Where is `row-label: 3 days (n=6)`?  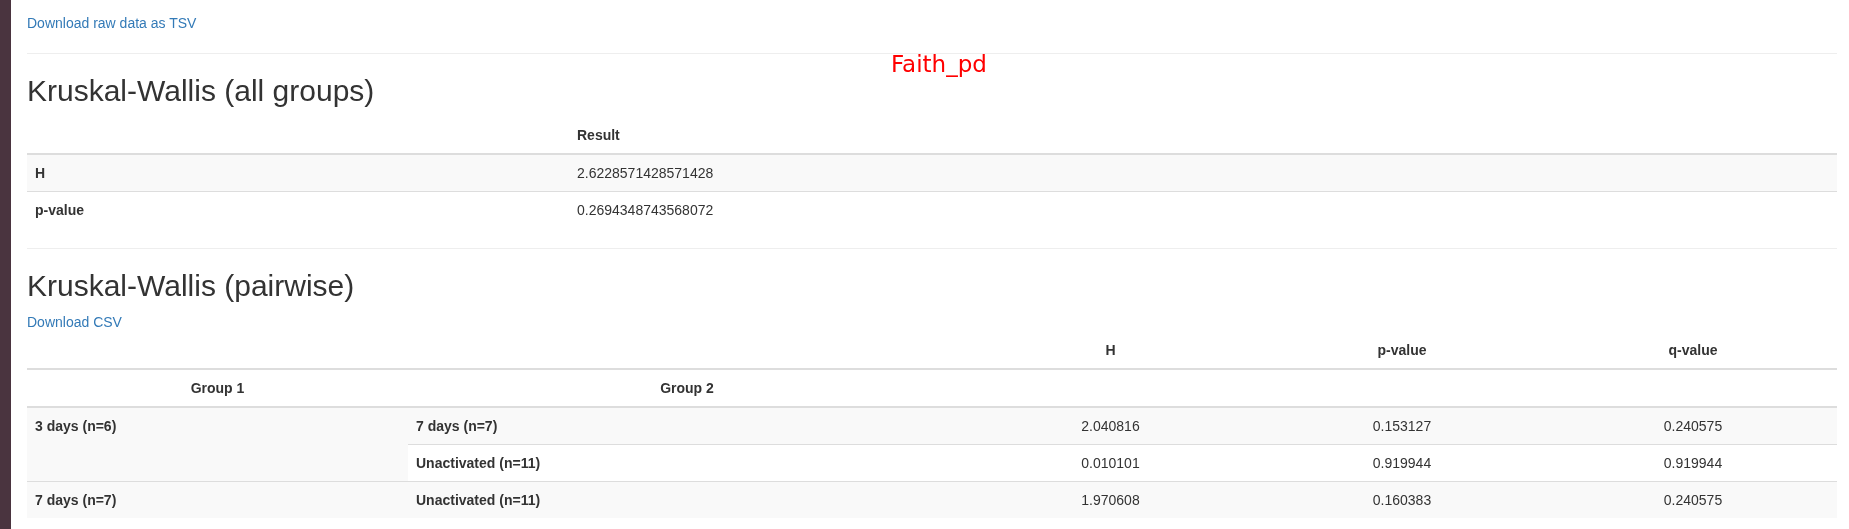 row-label: 3 days (n=6) is located at coordinates (217, 444).